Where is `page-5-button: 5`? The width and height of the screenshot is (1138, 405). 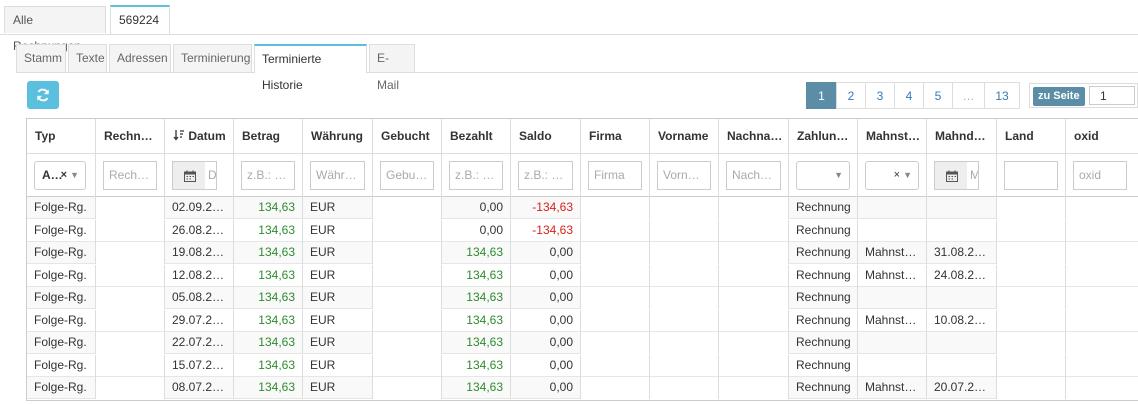 page-5-button: 5 is located at coordinates (938, 95).